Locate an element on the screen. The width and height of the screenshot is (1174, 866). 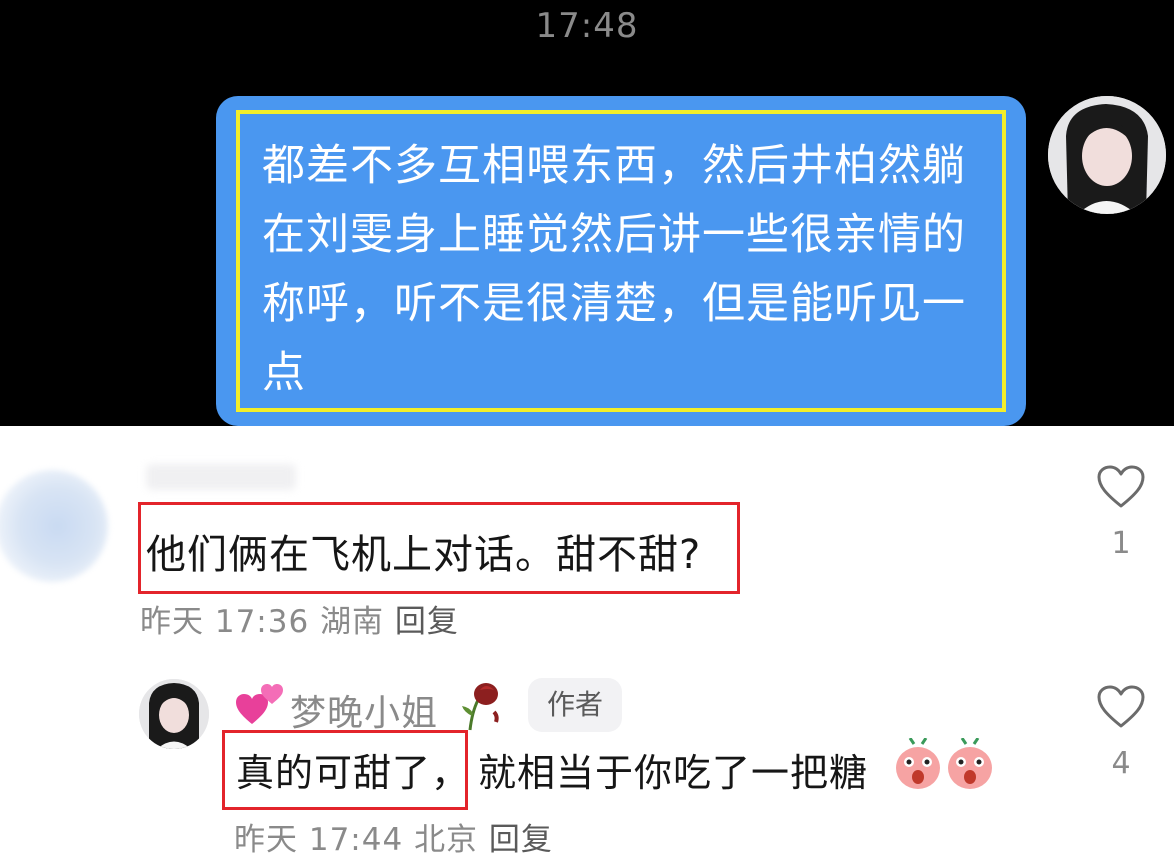
comment-text: 他们俩在飞机上对话。甜不甜? is located at coordinates (424, 555).